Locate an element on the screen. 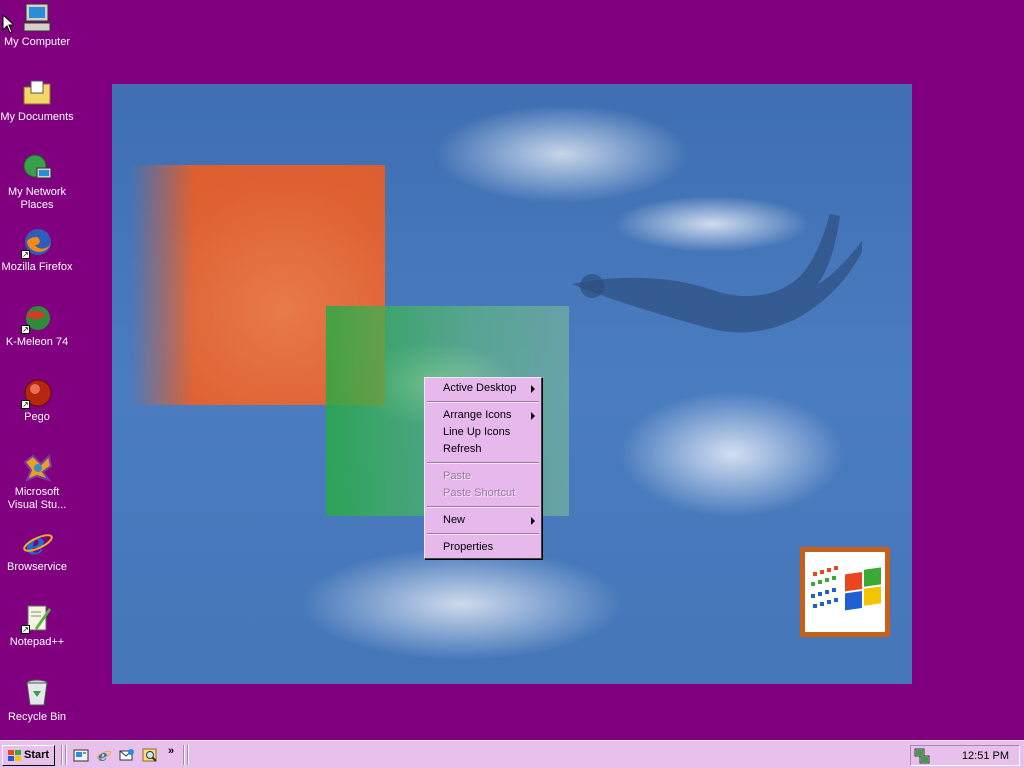 The height and width of the screenshot is (768, 1024). wallpaper-diver-silhouette is located at coordinates (717, 273).